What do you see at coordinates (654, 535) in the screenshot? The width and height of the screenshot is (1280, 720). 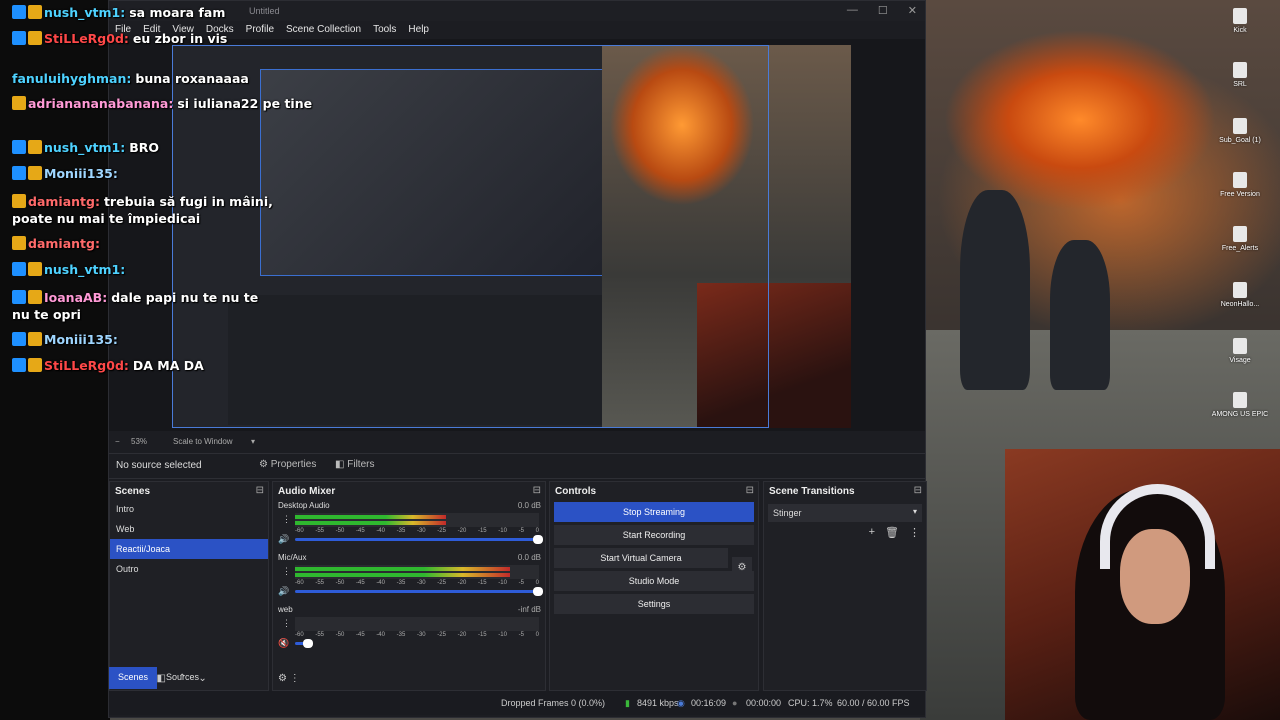 I see `start-recording-button: Start Recording` at bounding box center [654, 535].